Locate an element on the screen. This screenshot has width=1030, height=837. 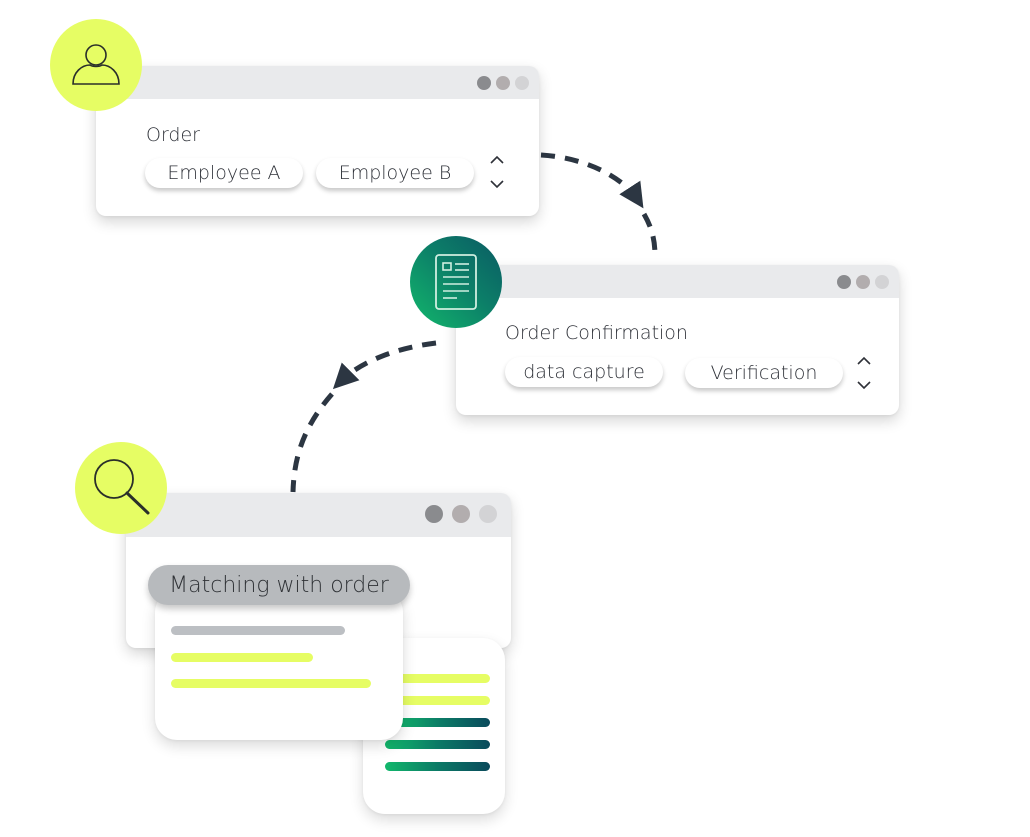
user-icon-badge is located at coordinates (96, 65).